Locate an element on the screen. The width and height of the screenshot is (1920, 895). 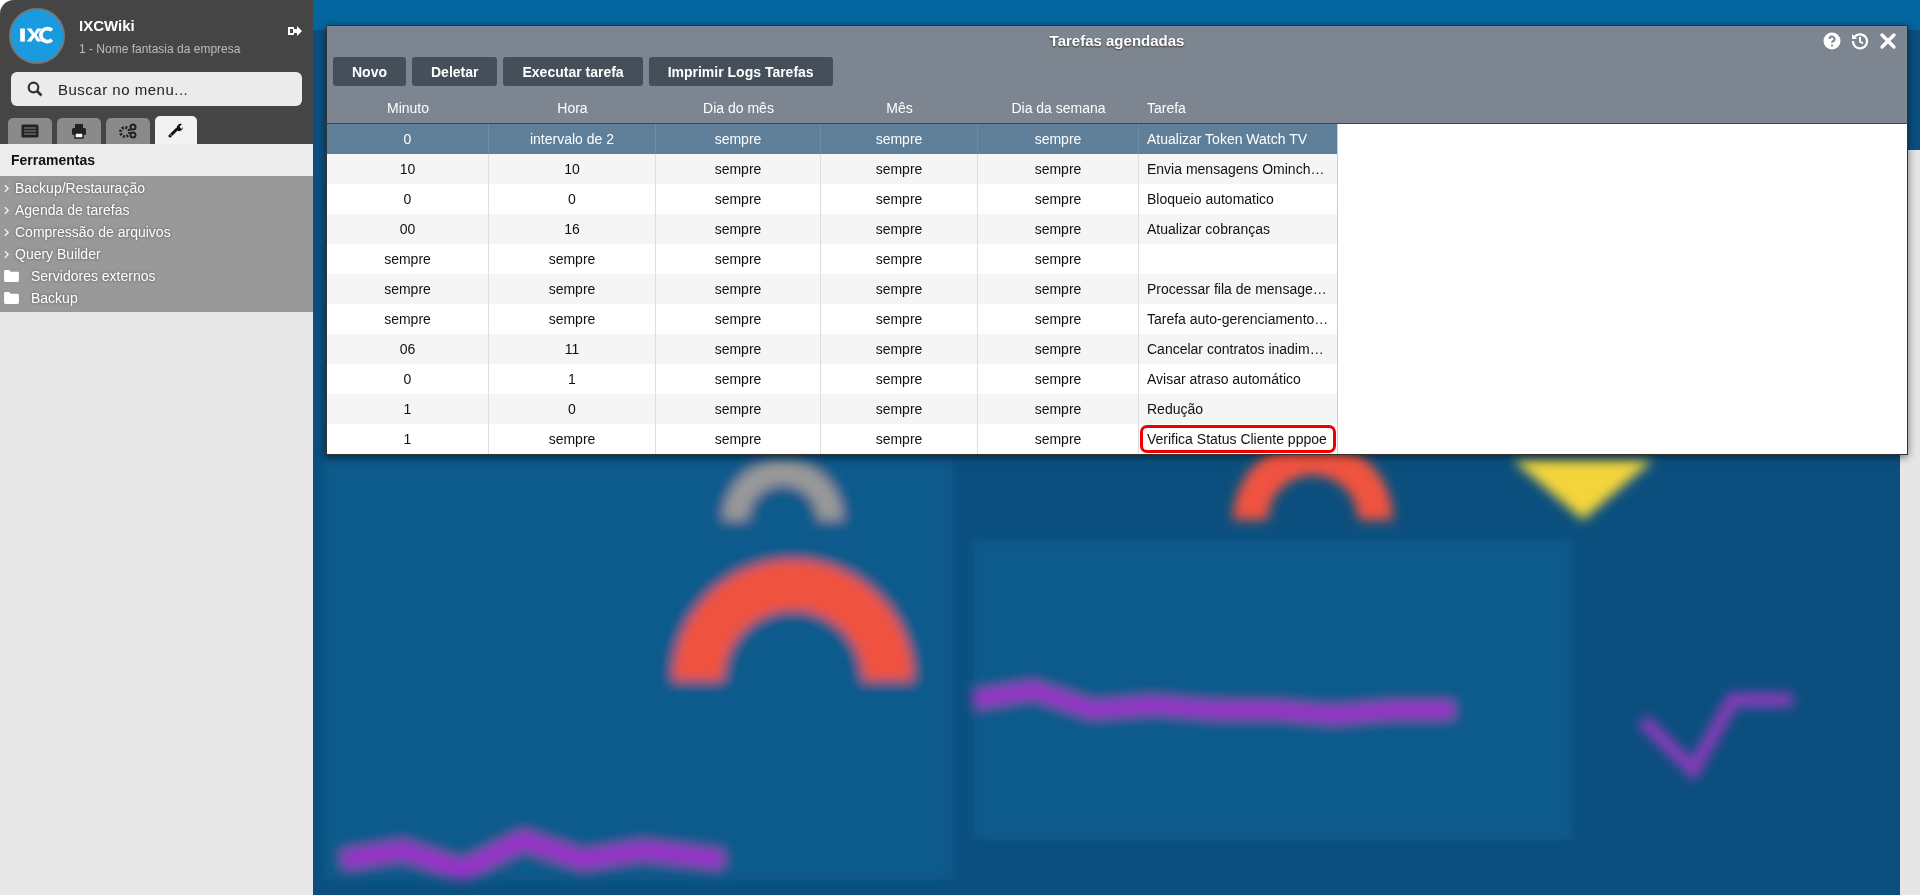
menu-item-label: Backup is located at coordinates (54, 298).